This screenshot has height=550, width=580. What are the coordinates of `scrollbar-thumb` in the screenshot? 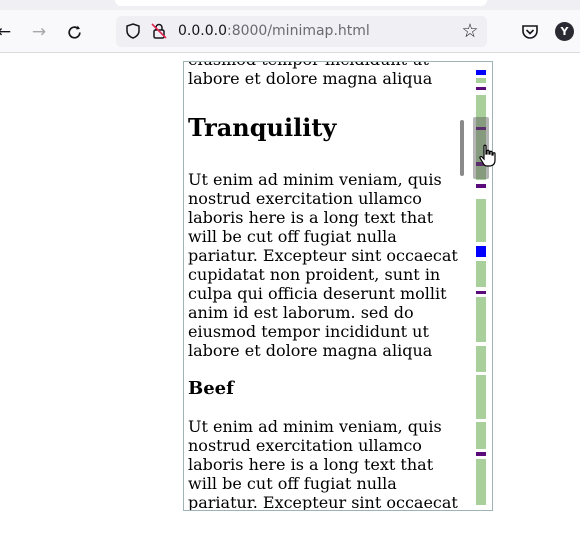 It's located at (462, 148).